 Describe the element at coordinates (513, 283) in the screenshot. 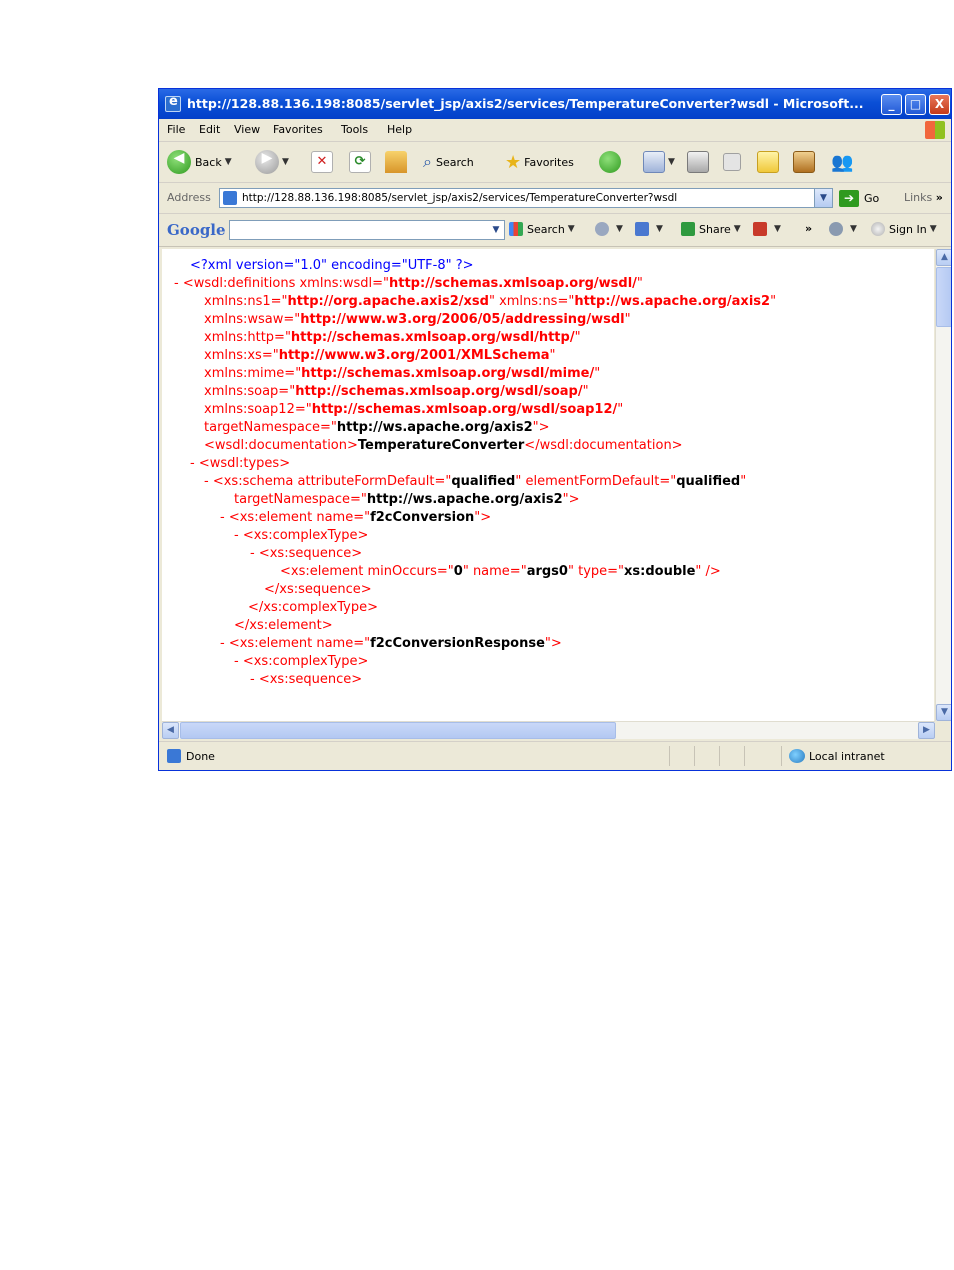

I see `xml-value: http://schemas.xmlsoap.org/wsdl/` at that location.